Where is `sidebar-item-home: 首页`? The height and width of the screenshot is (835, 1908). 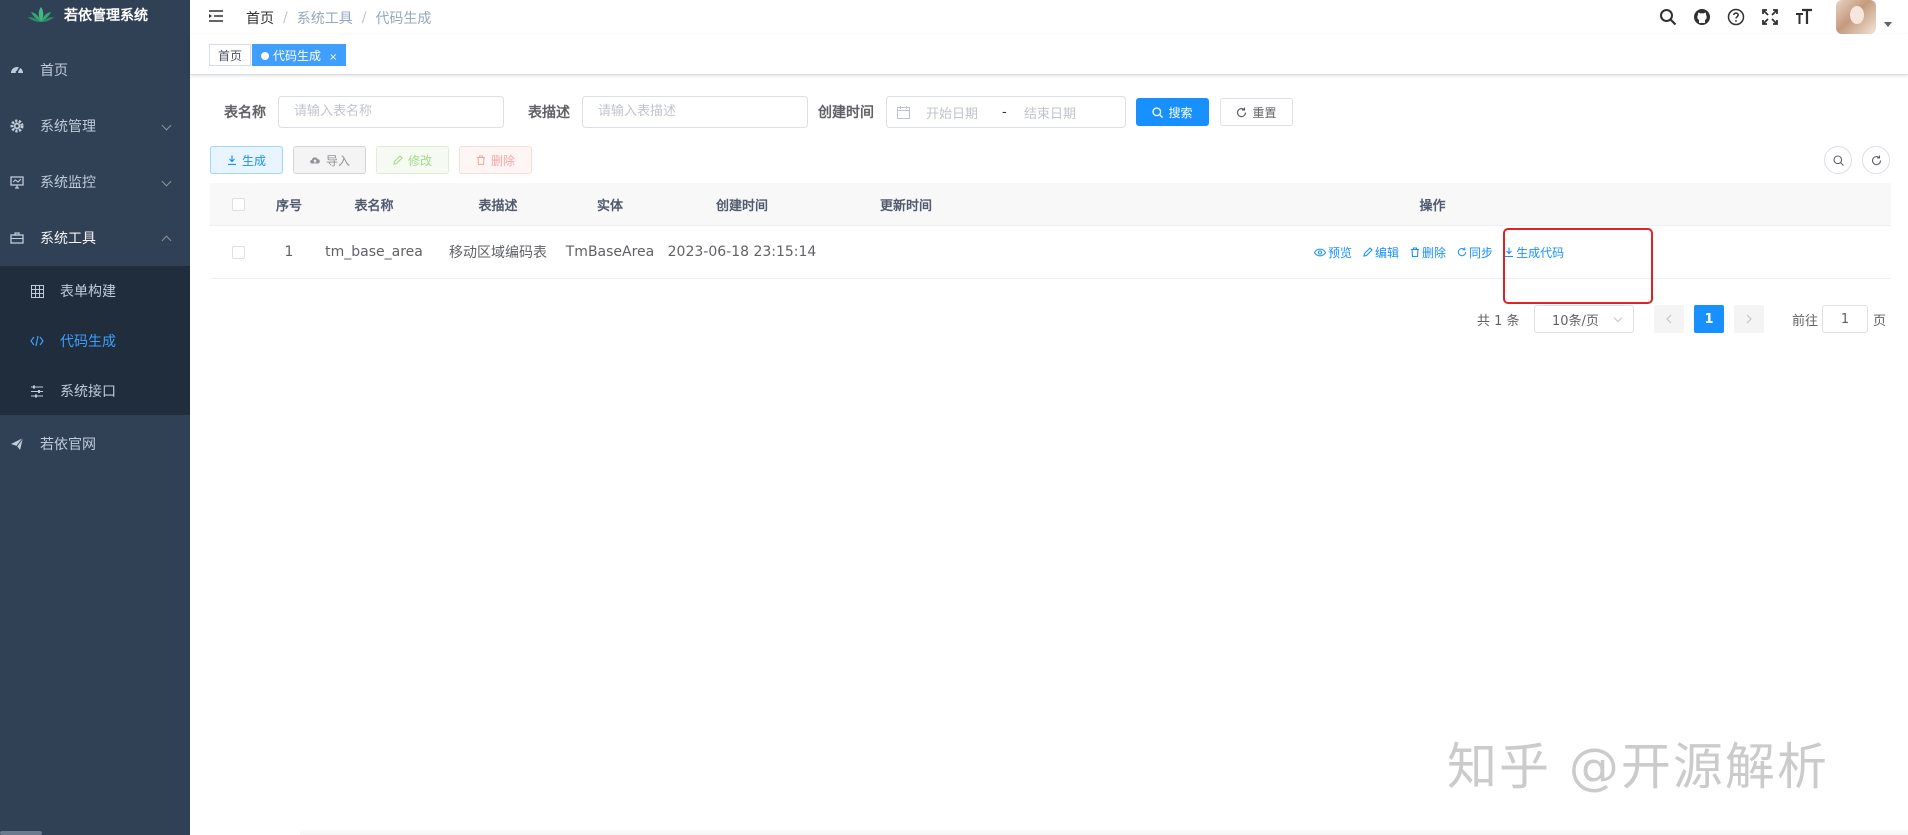 sidebar-item-home: 首页 is located at coordinates (95, 70).